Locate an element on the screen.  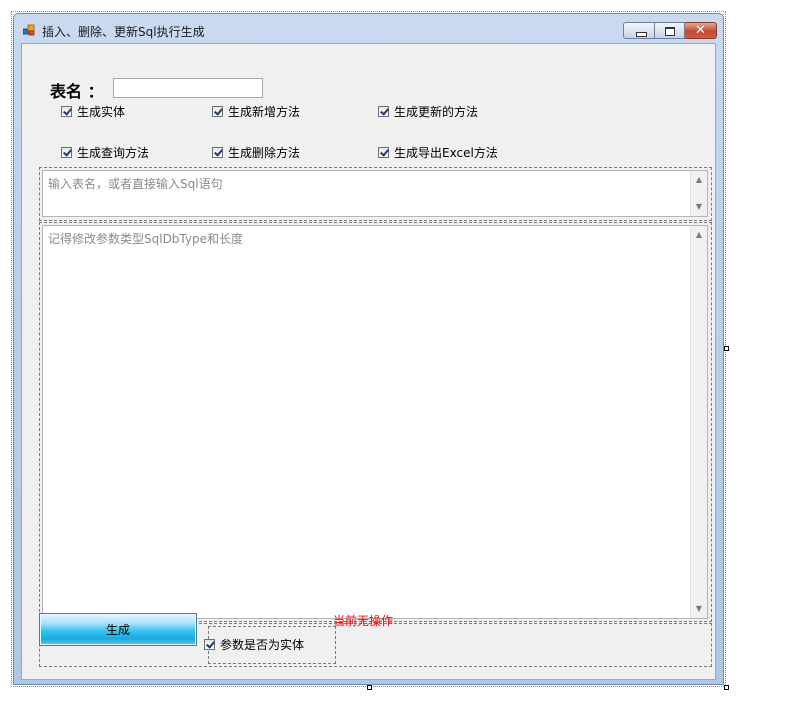
generate-button: 生成 is located at coordinates (118, 629).